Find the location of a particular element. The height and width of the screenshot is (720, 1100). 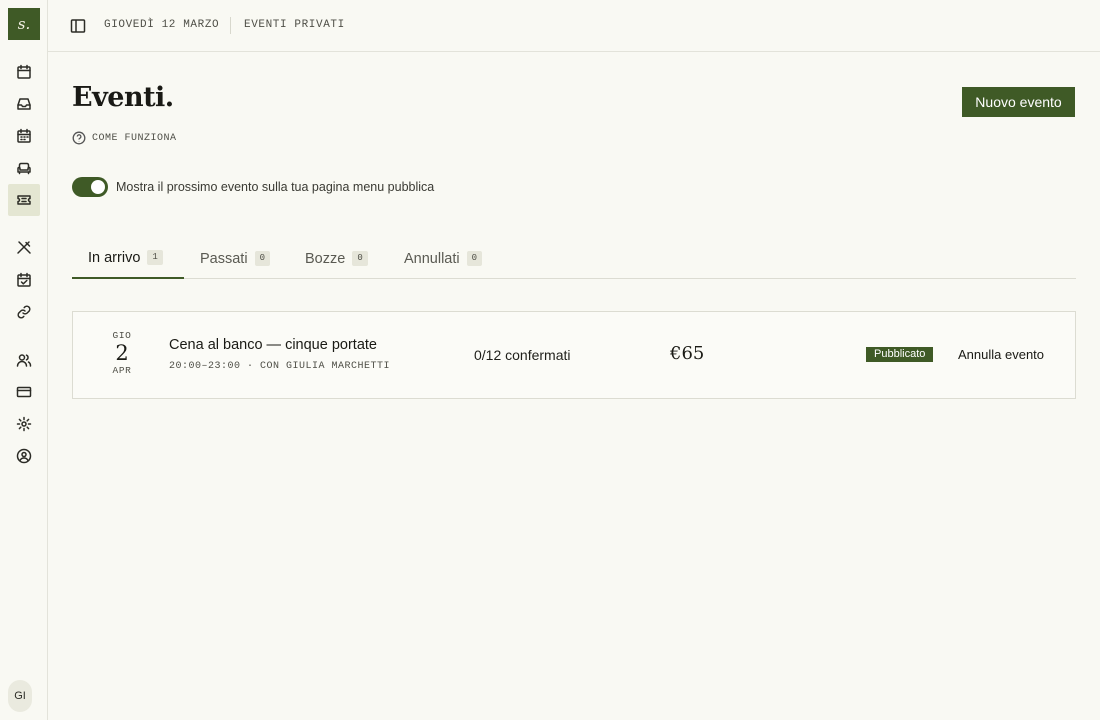

tab-cancelled: Annullati 0 is located at coordinates (443, 258).